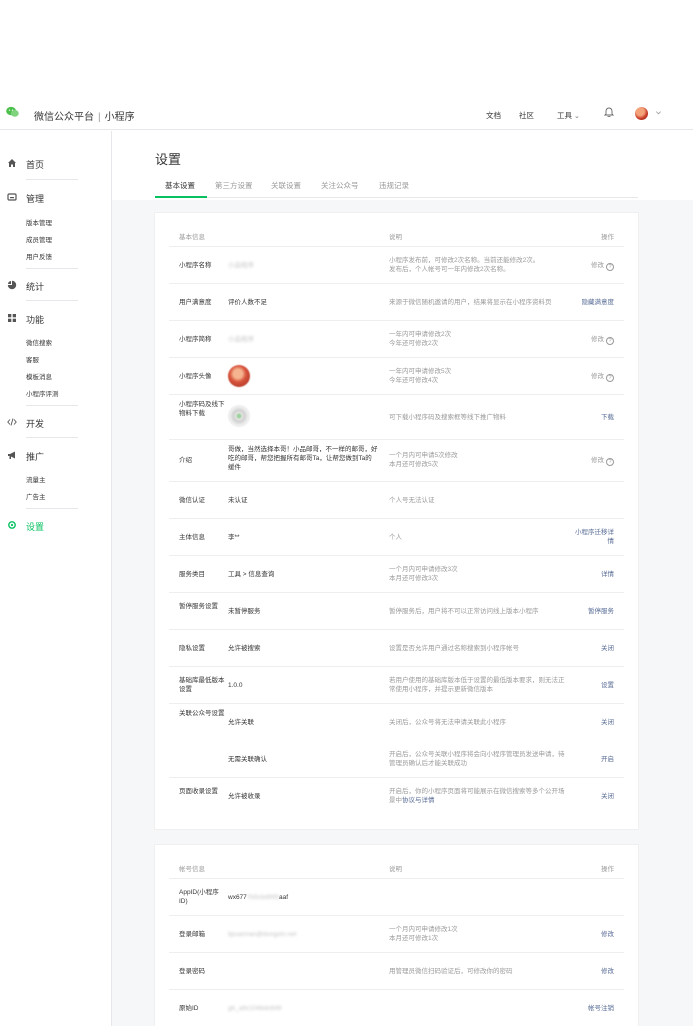  I want to click on row-desc: 个人号无法认证, so click(412, 500).